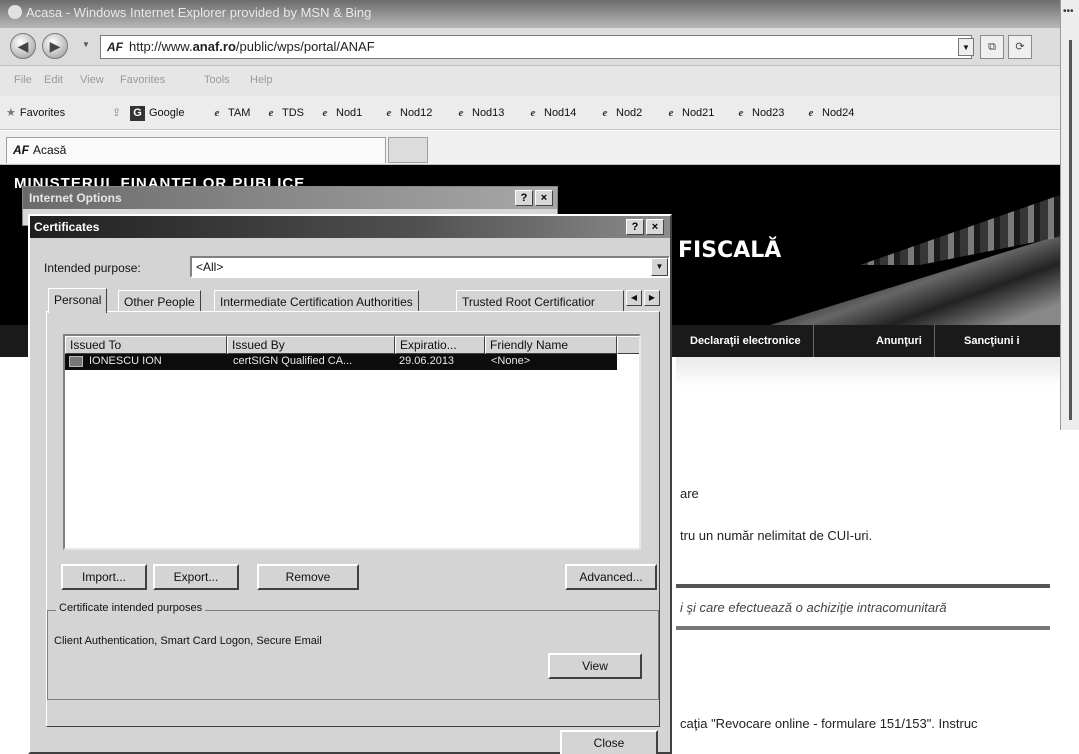 This screenshot has width=1079, height=754. I want to click on favorite-nod12: e Nod12, so click(407, 113).